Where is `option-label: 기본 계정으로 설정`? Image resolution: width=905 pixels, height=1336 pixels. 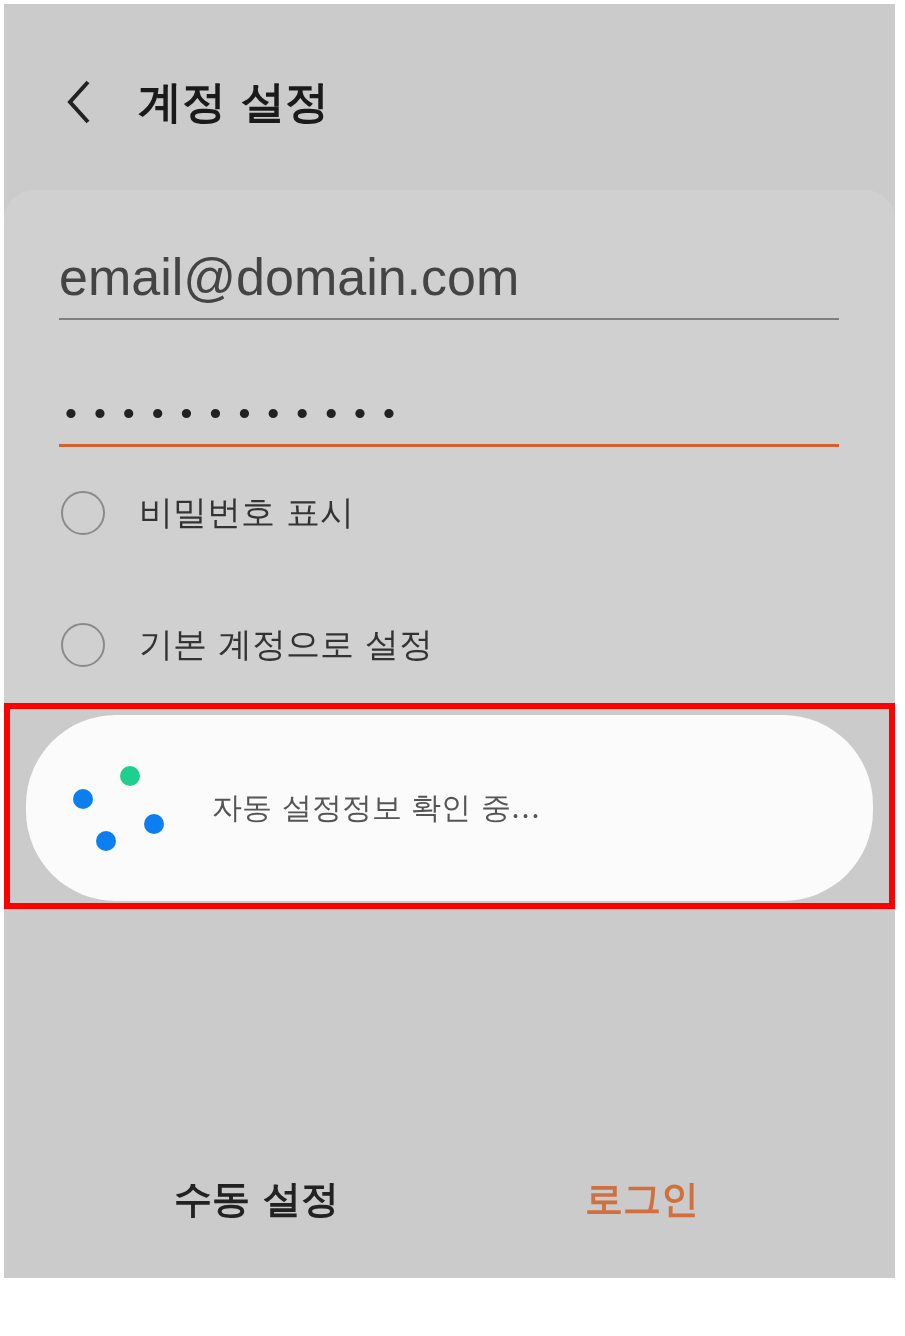 option-label: 기본 계정으로 설정 is located at coordinates (286, 644).